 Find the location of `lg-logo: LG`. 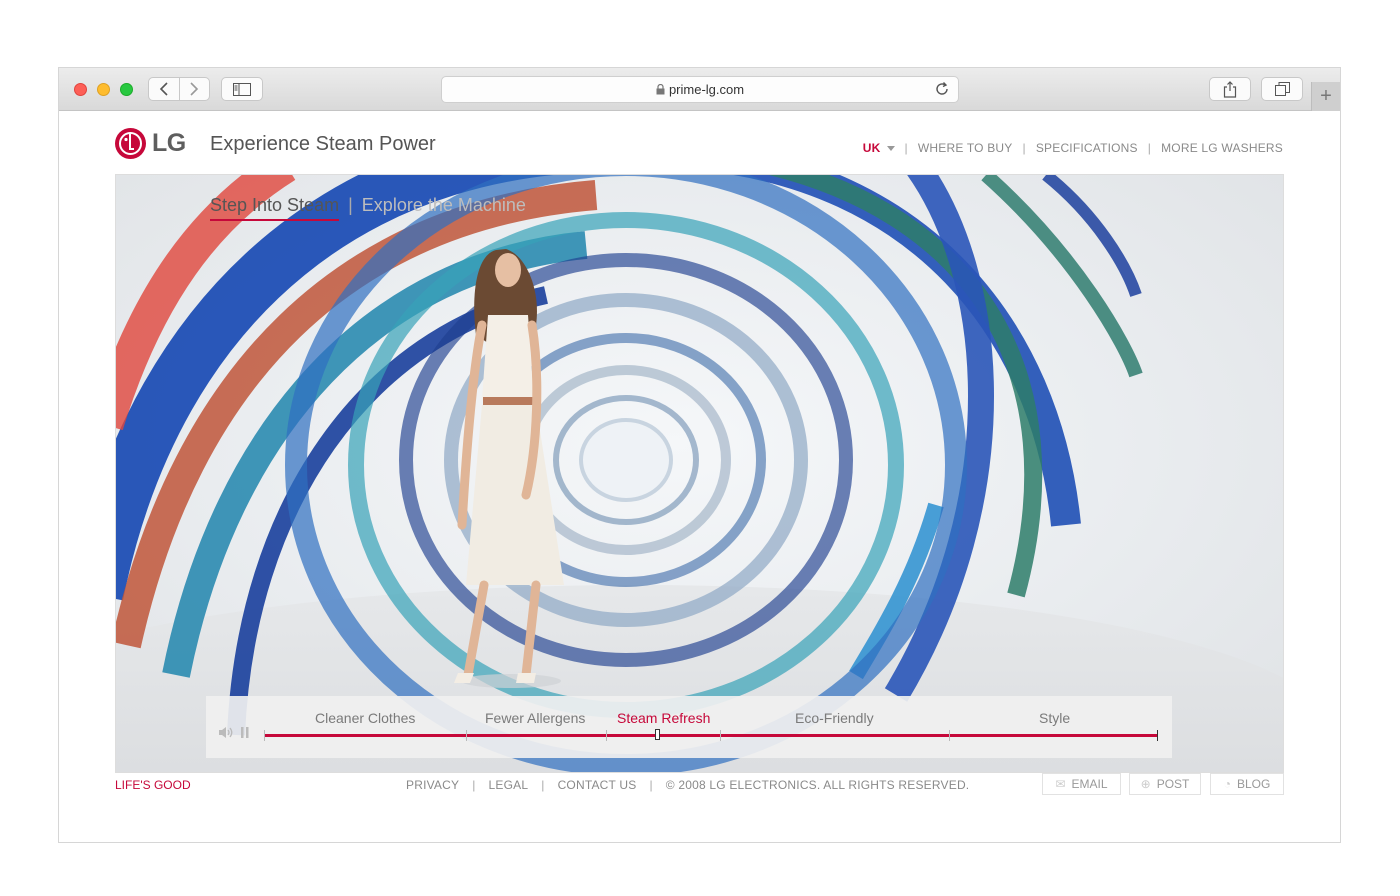

lg-logo: LG is located at coordinates (150, 143).